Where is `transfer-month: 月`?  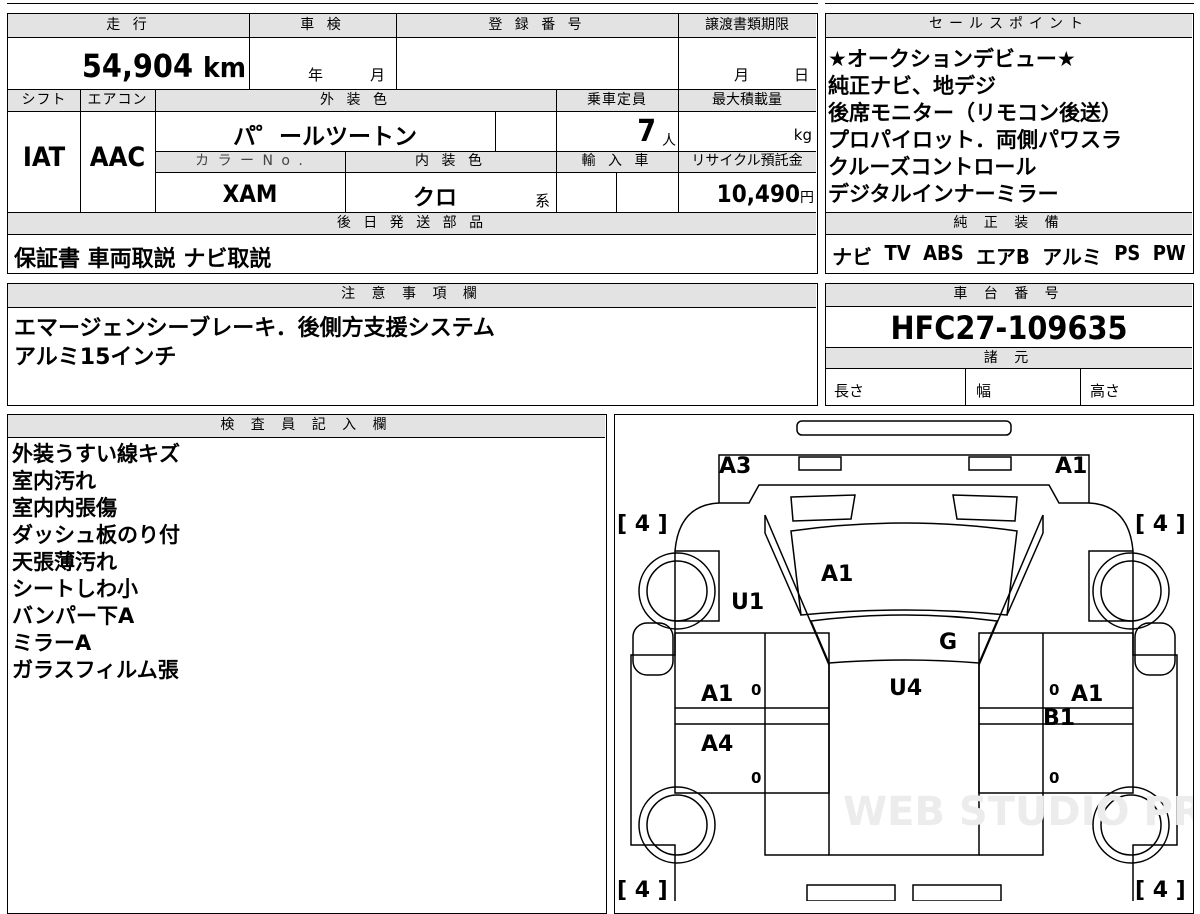 transfer-month: 月 is located at coordinates (742, 75).